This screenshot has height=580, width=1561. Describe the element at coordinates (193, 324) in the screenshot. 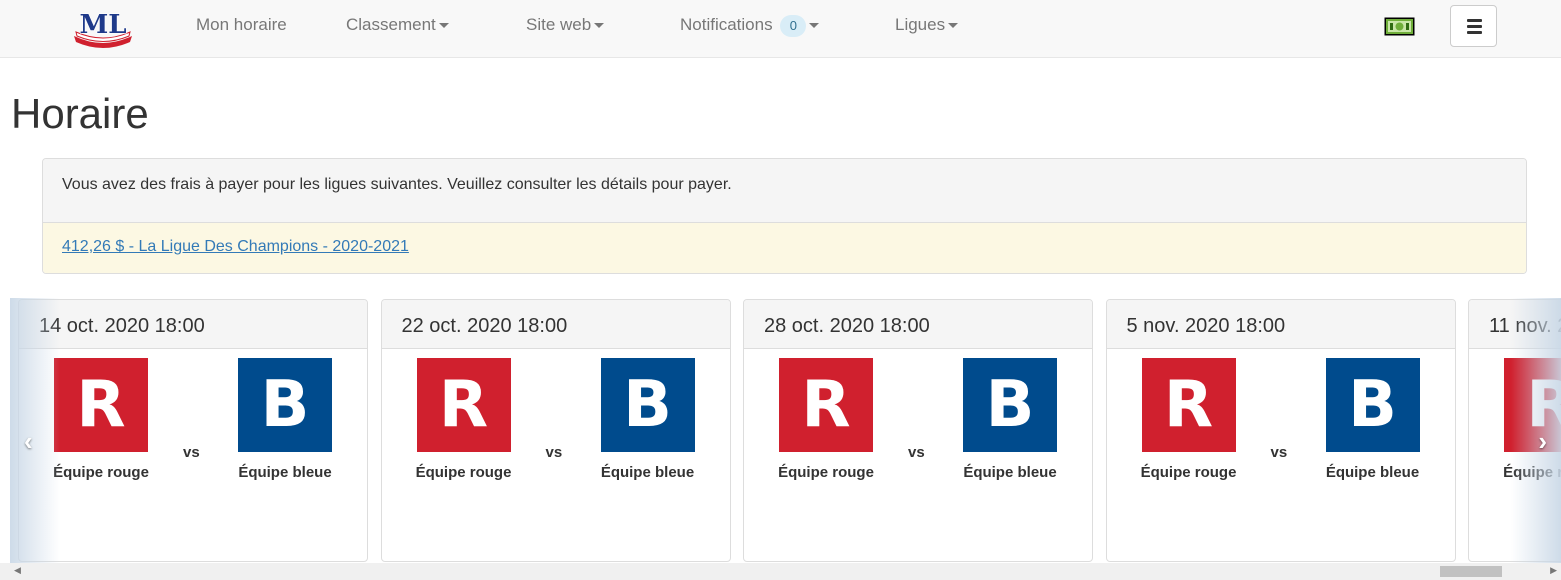

I see `game-date: 14 oct. 2020 18:00` at that location.